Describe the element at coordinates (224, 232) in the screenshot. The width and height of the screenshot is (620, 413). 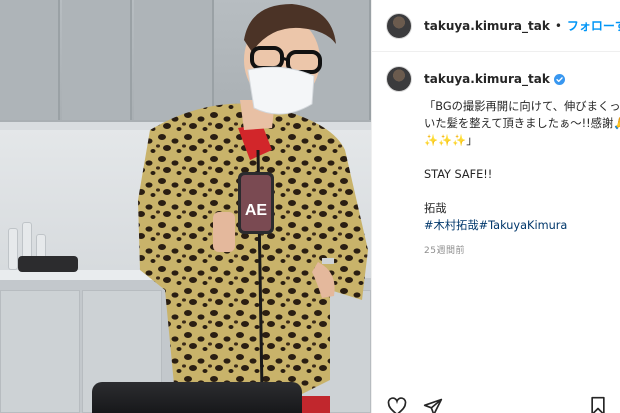
I see `hand` at that location.